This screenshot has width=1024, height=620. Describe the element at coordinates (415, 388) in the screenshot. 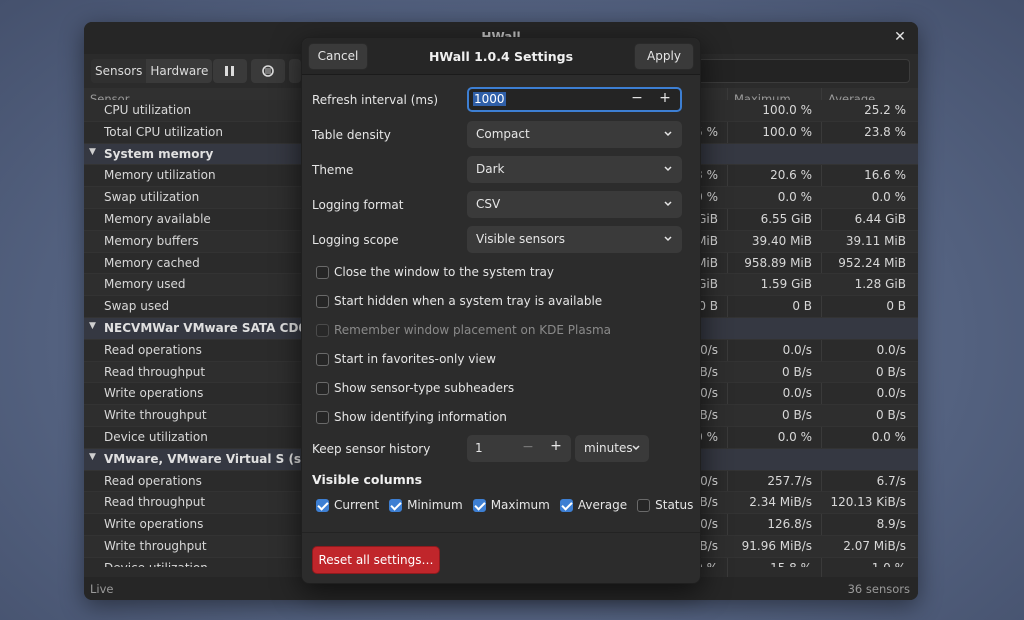

I see `checkbox-subheaders: Show sensor-type subheaders` at that location.